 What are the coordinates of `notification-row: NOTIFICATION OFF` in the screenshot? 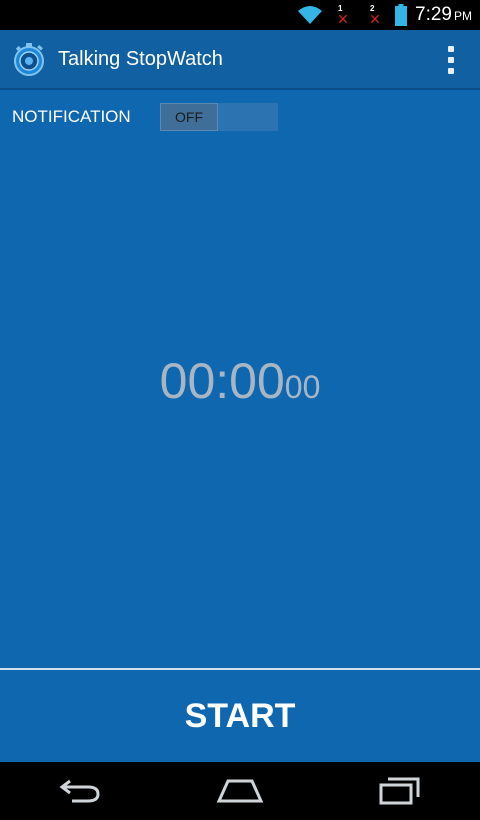 It's located at (145, 117).